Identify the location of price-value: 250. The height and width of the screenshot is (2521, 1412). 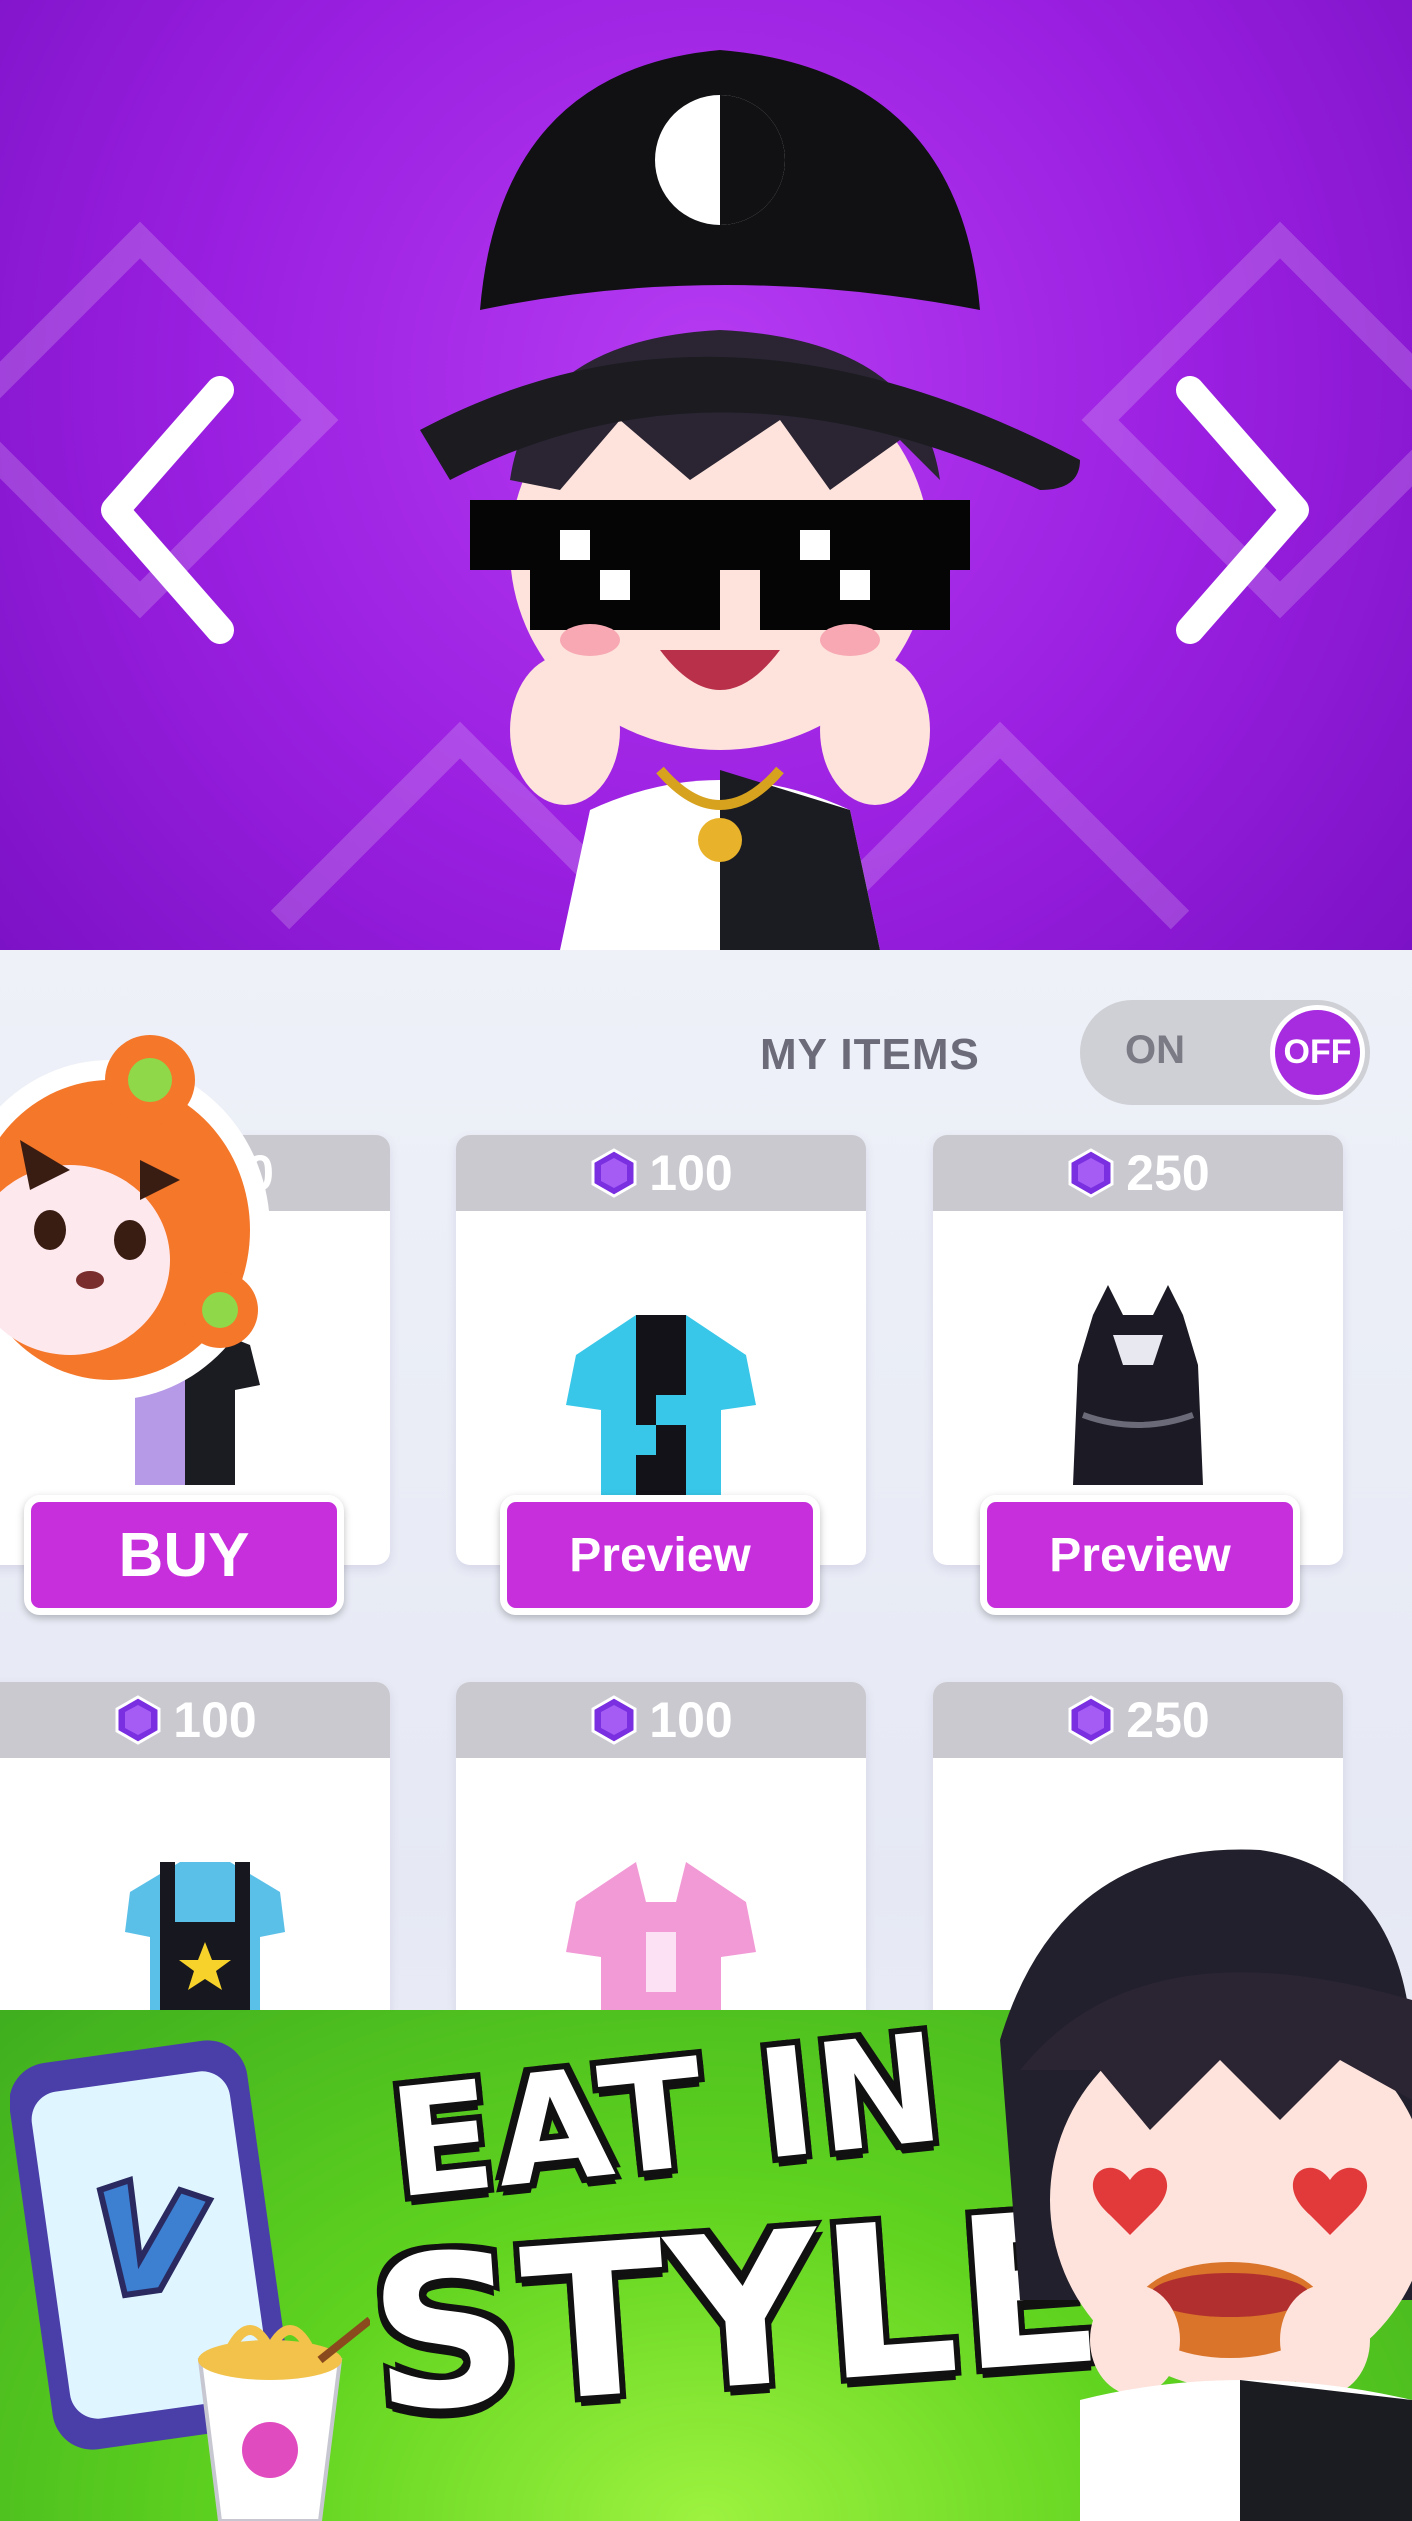
(1168, 1173).